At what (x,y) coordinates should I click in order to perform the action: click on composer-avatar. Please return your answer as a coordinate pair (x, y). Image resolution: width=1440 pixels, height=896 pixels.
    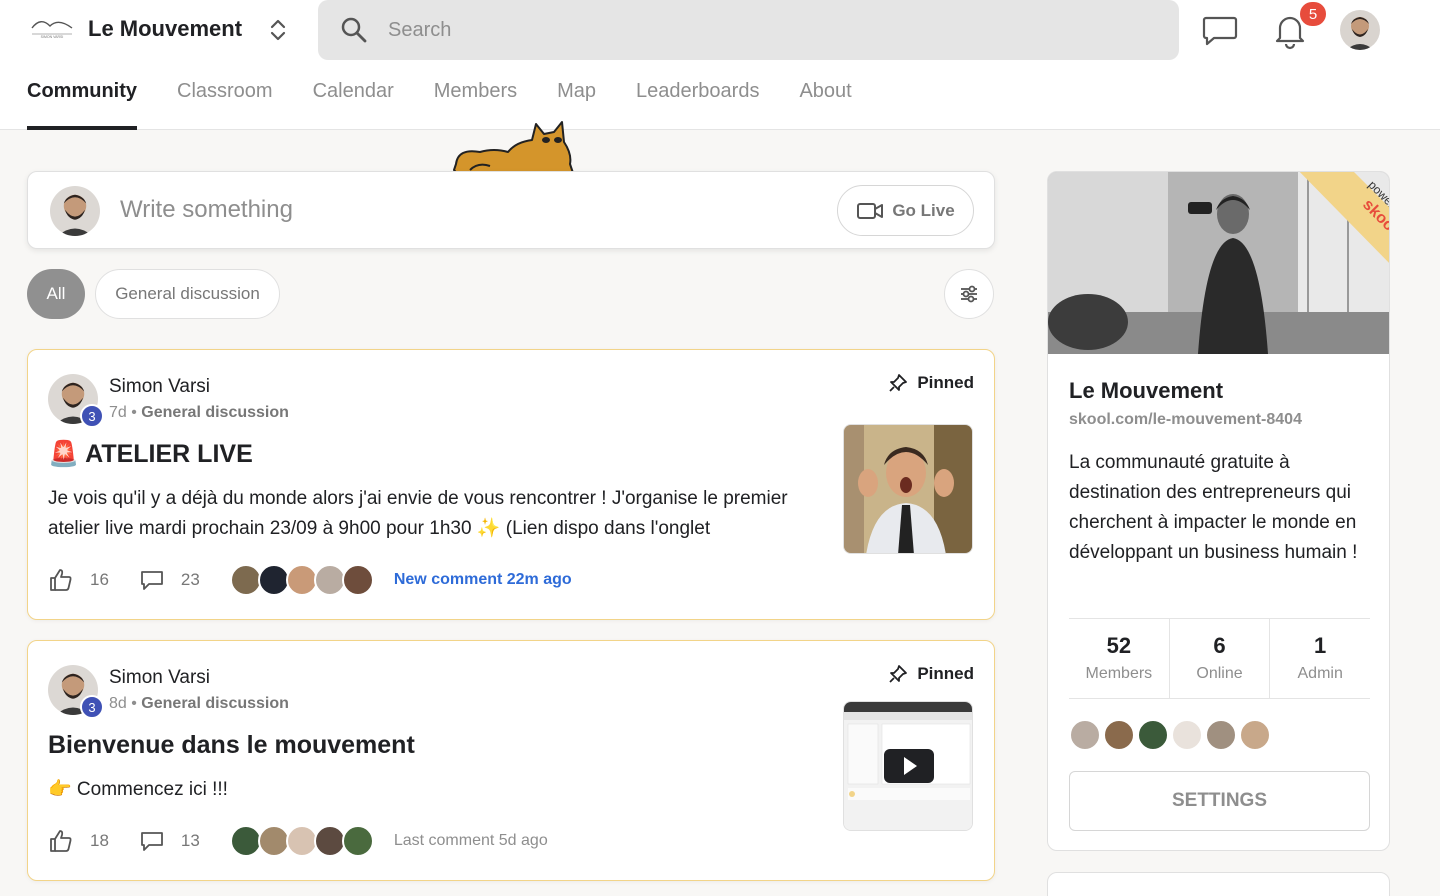
    Looking at the image, I should click on (75, 211).